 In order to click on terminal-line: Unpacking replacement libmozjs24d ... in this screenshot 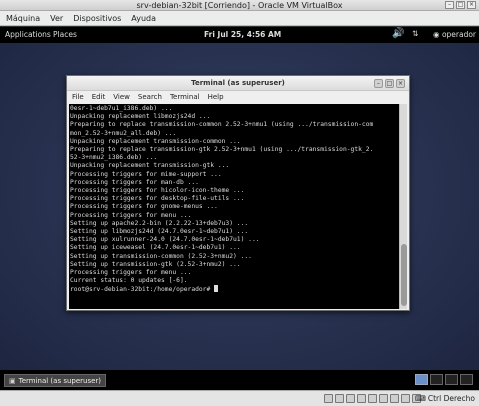, I will do `click(140, 117)`.